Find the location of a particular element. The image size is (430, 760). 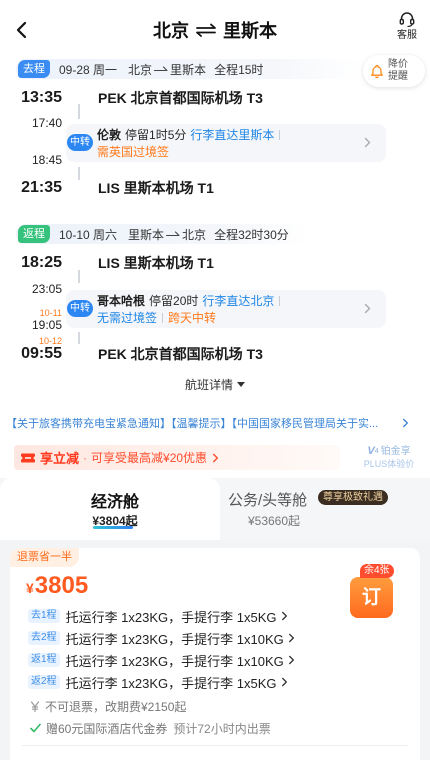

plus-price-label: PLUS体验价 is located at coordinates (389, 464).